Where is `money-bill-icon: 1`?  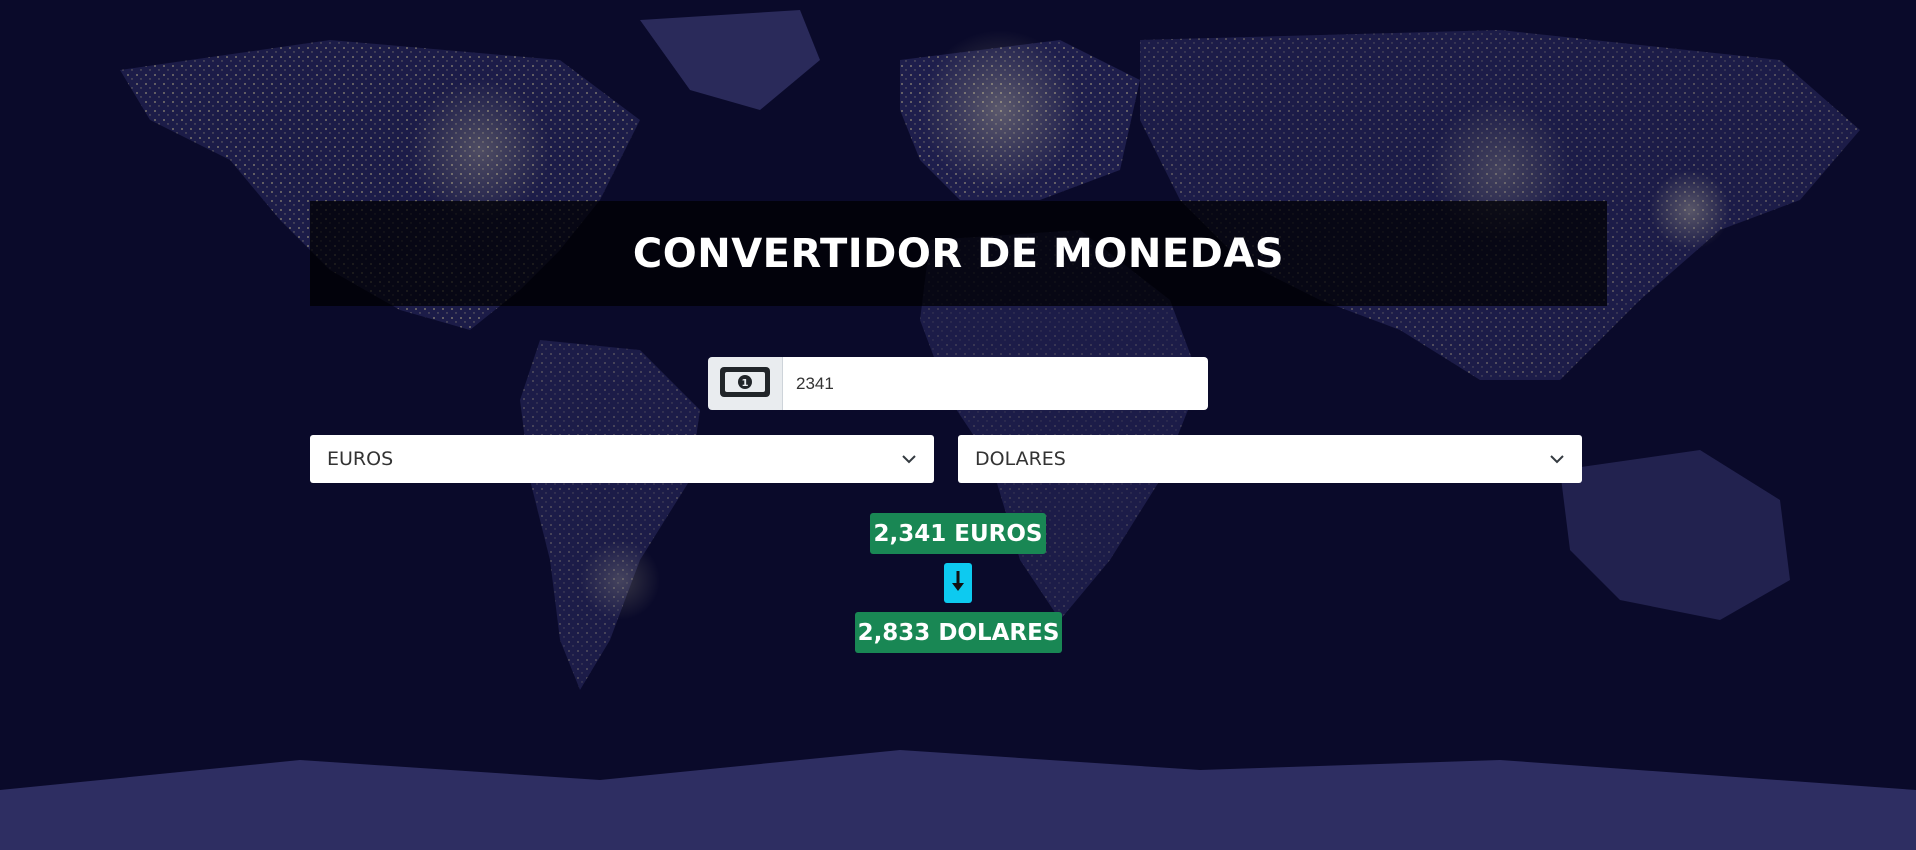
money-bill-icon: 1 is located at coordinates (745, 384).